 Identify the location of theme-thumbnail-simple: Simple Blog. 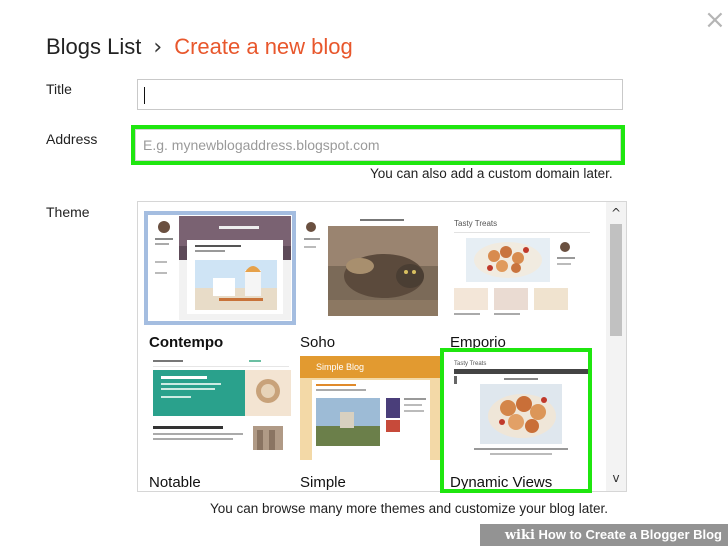
(371, 408).